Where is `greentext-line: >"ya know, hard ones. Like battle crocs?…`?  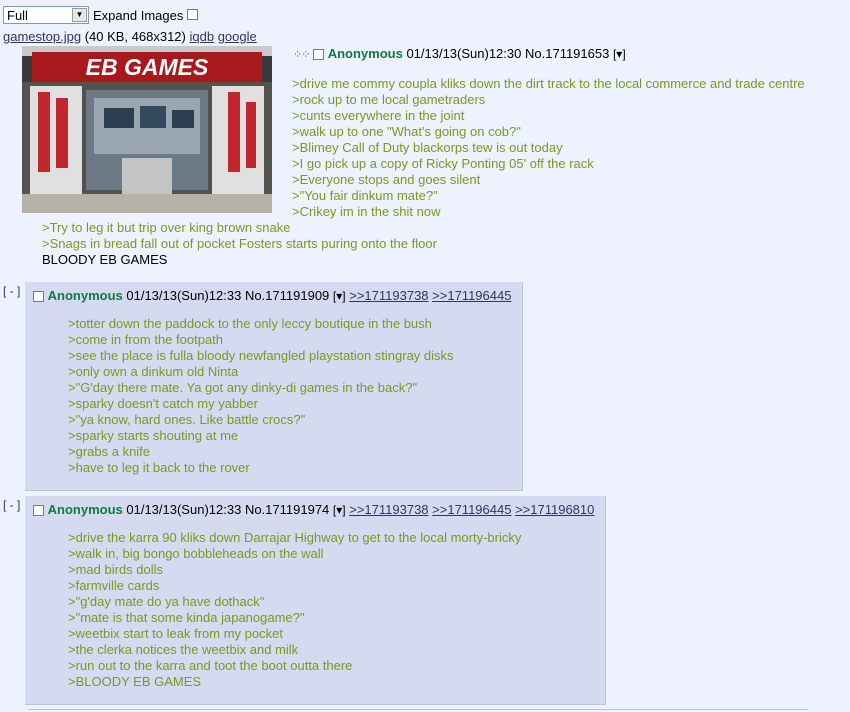 greentext-line: >"ya know, hard ones. Like battle crocs?… is located at coordinates (187, 419).